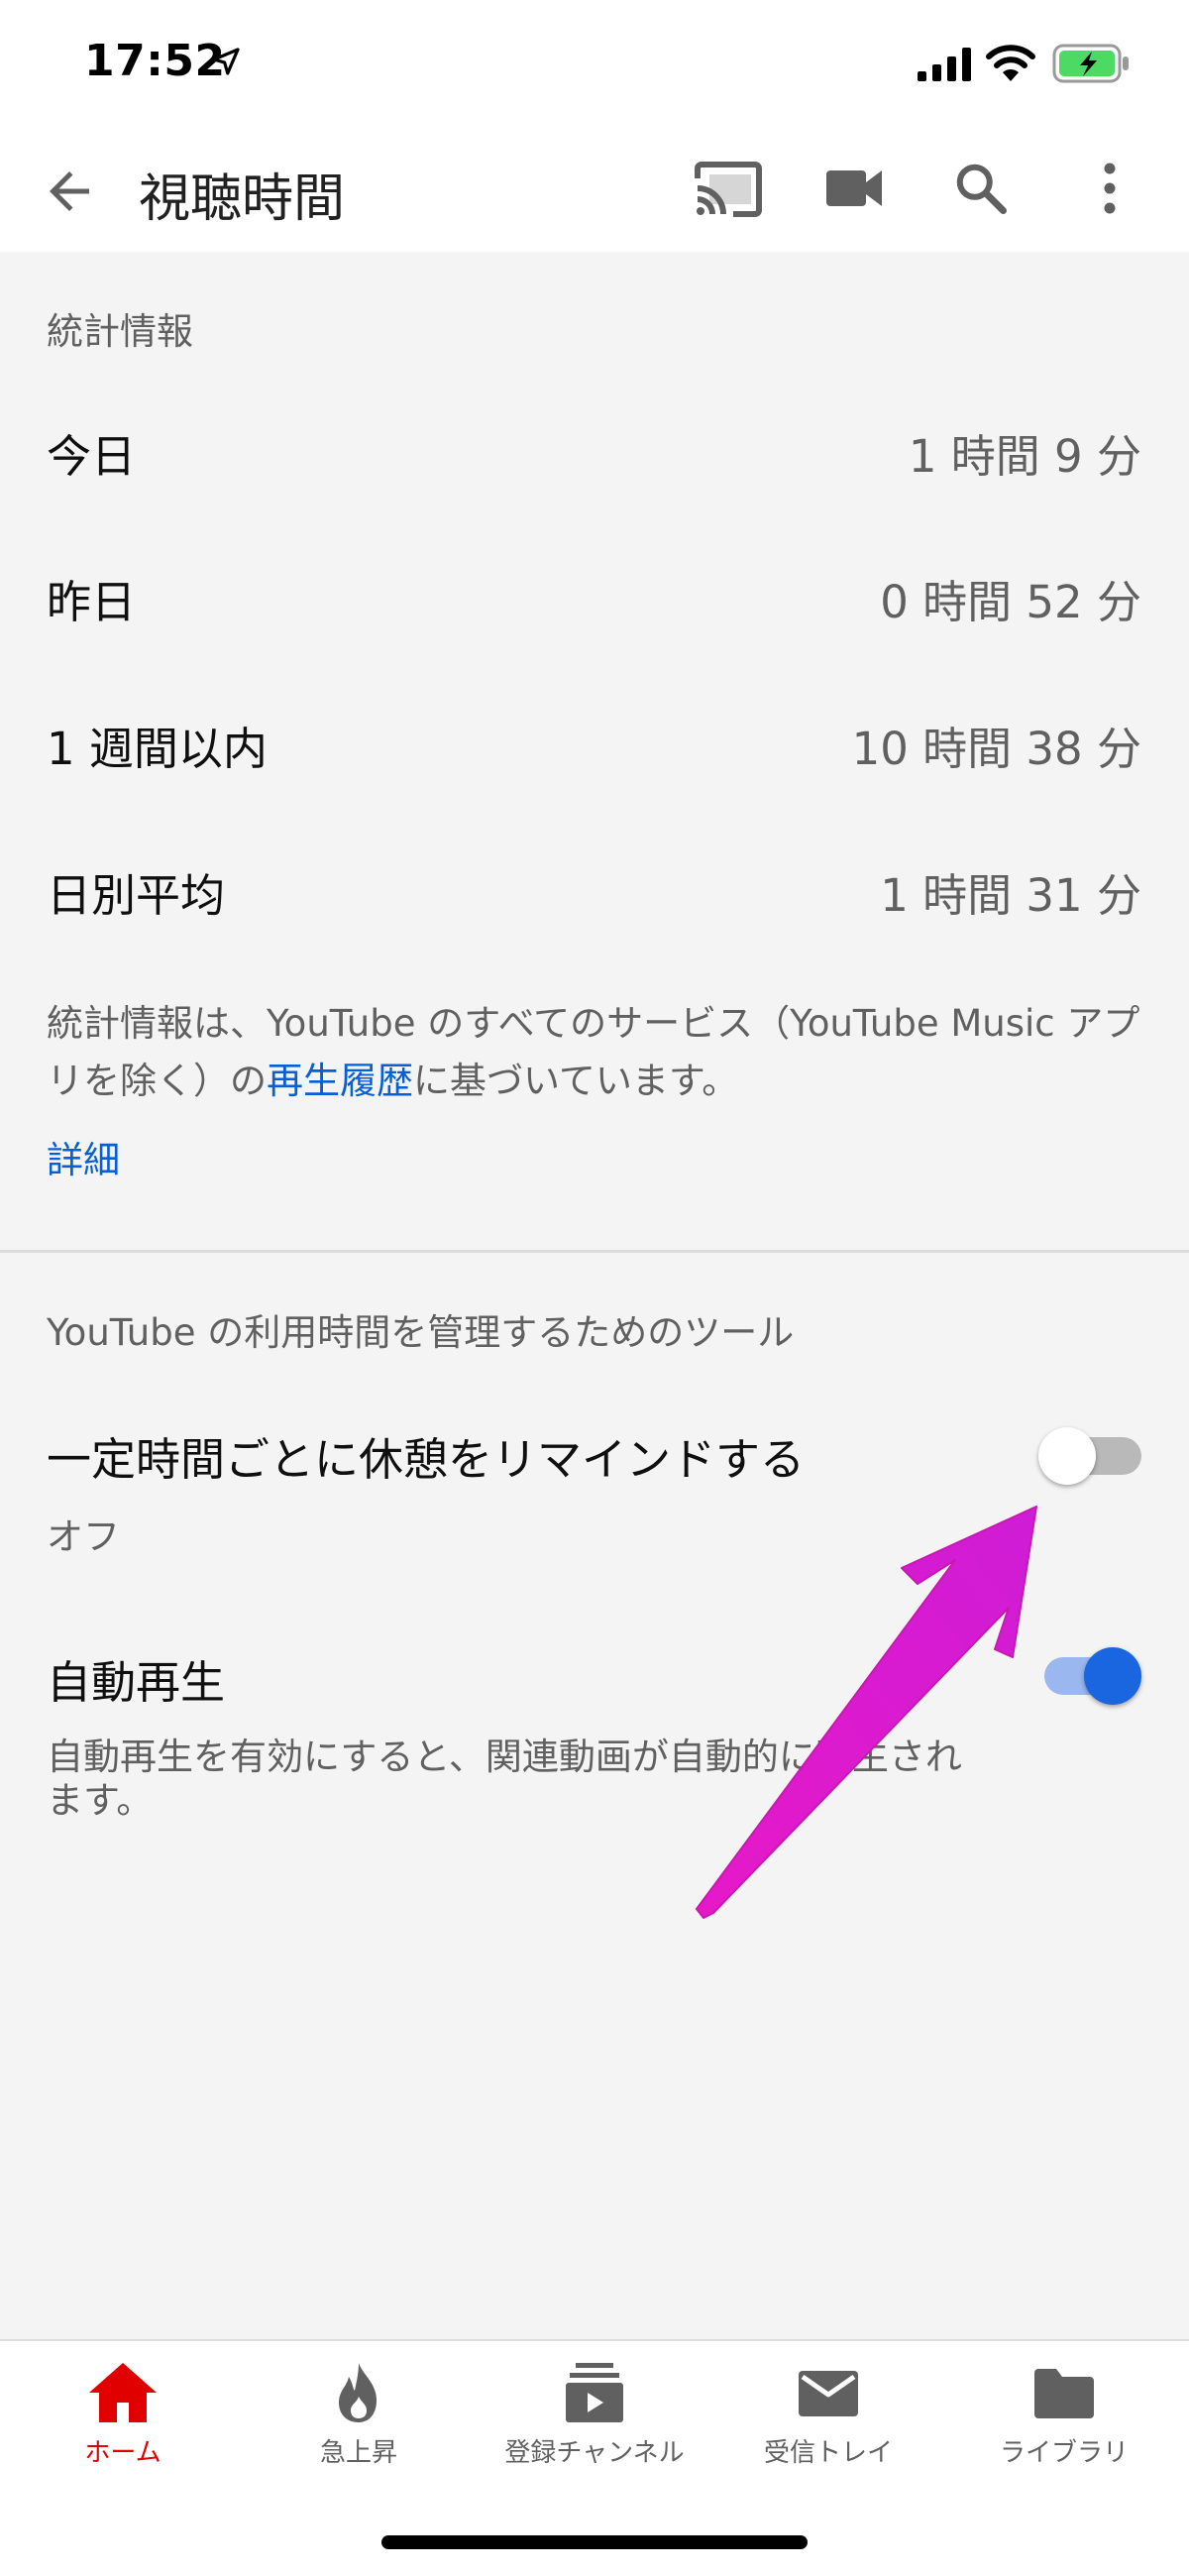 This screenshot has width=1189, height=2576. I want to click on nav-label: 受信トレイ, so click(828, 2453).